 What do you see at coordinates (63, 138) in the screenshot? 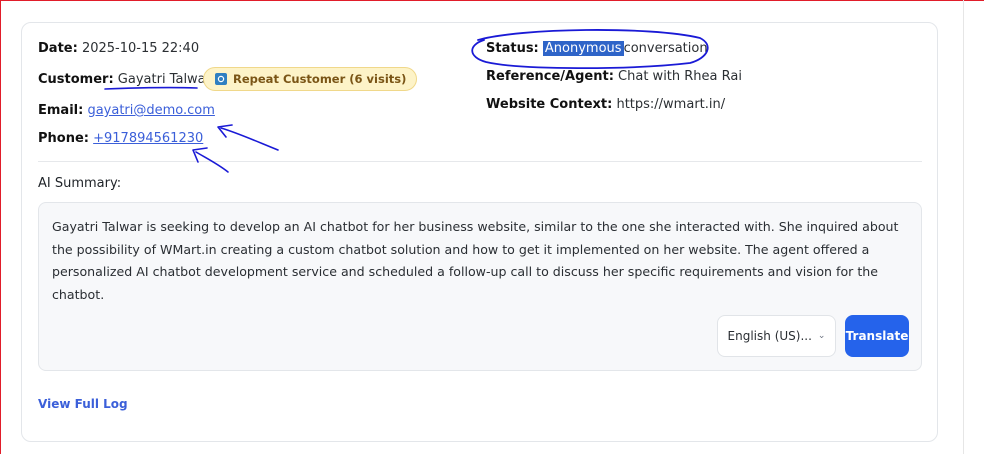
I see `phone-label: Phone:` at bounding box center [63, 138].